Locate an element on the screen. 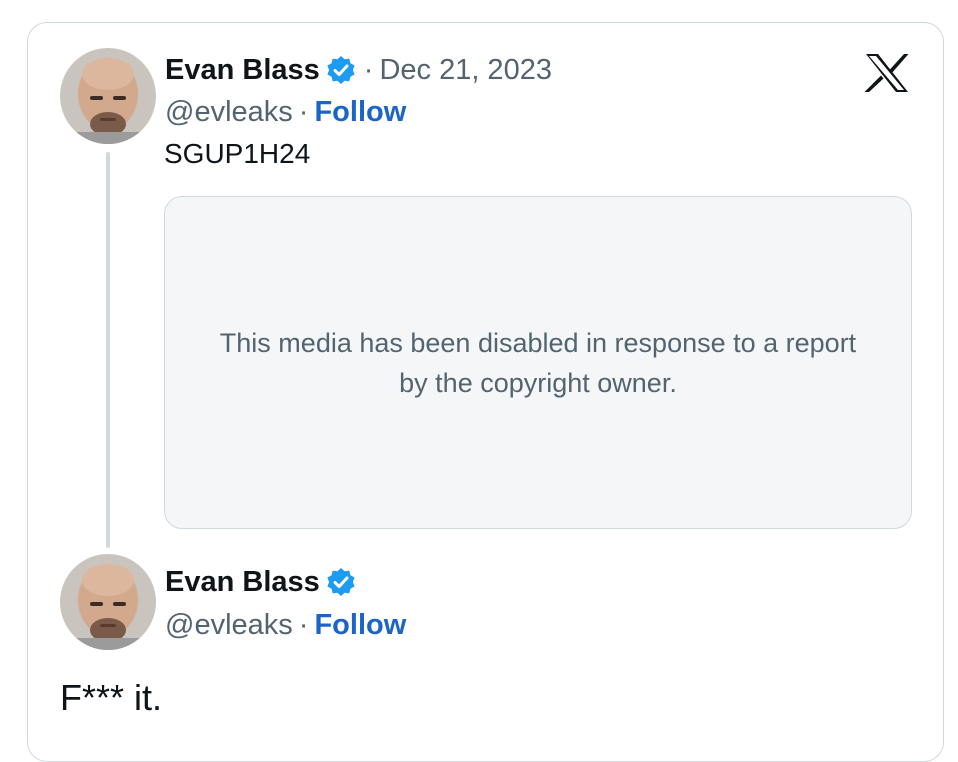 The image size is (958, 762). tweet-text: SGUP1H24 is located at coordinates (237, 153).